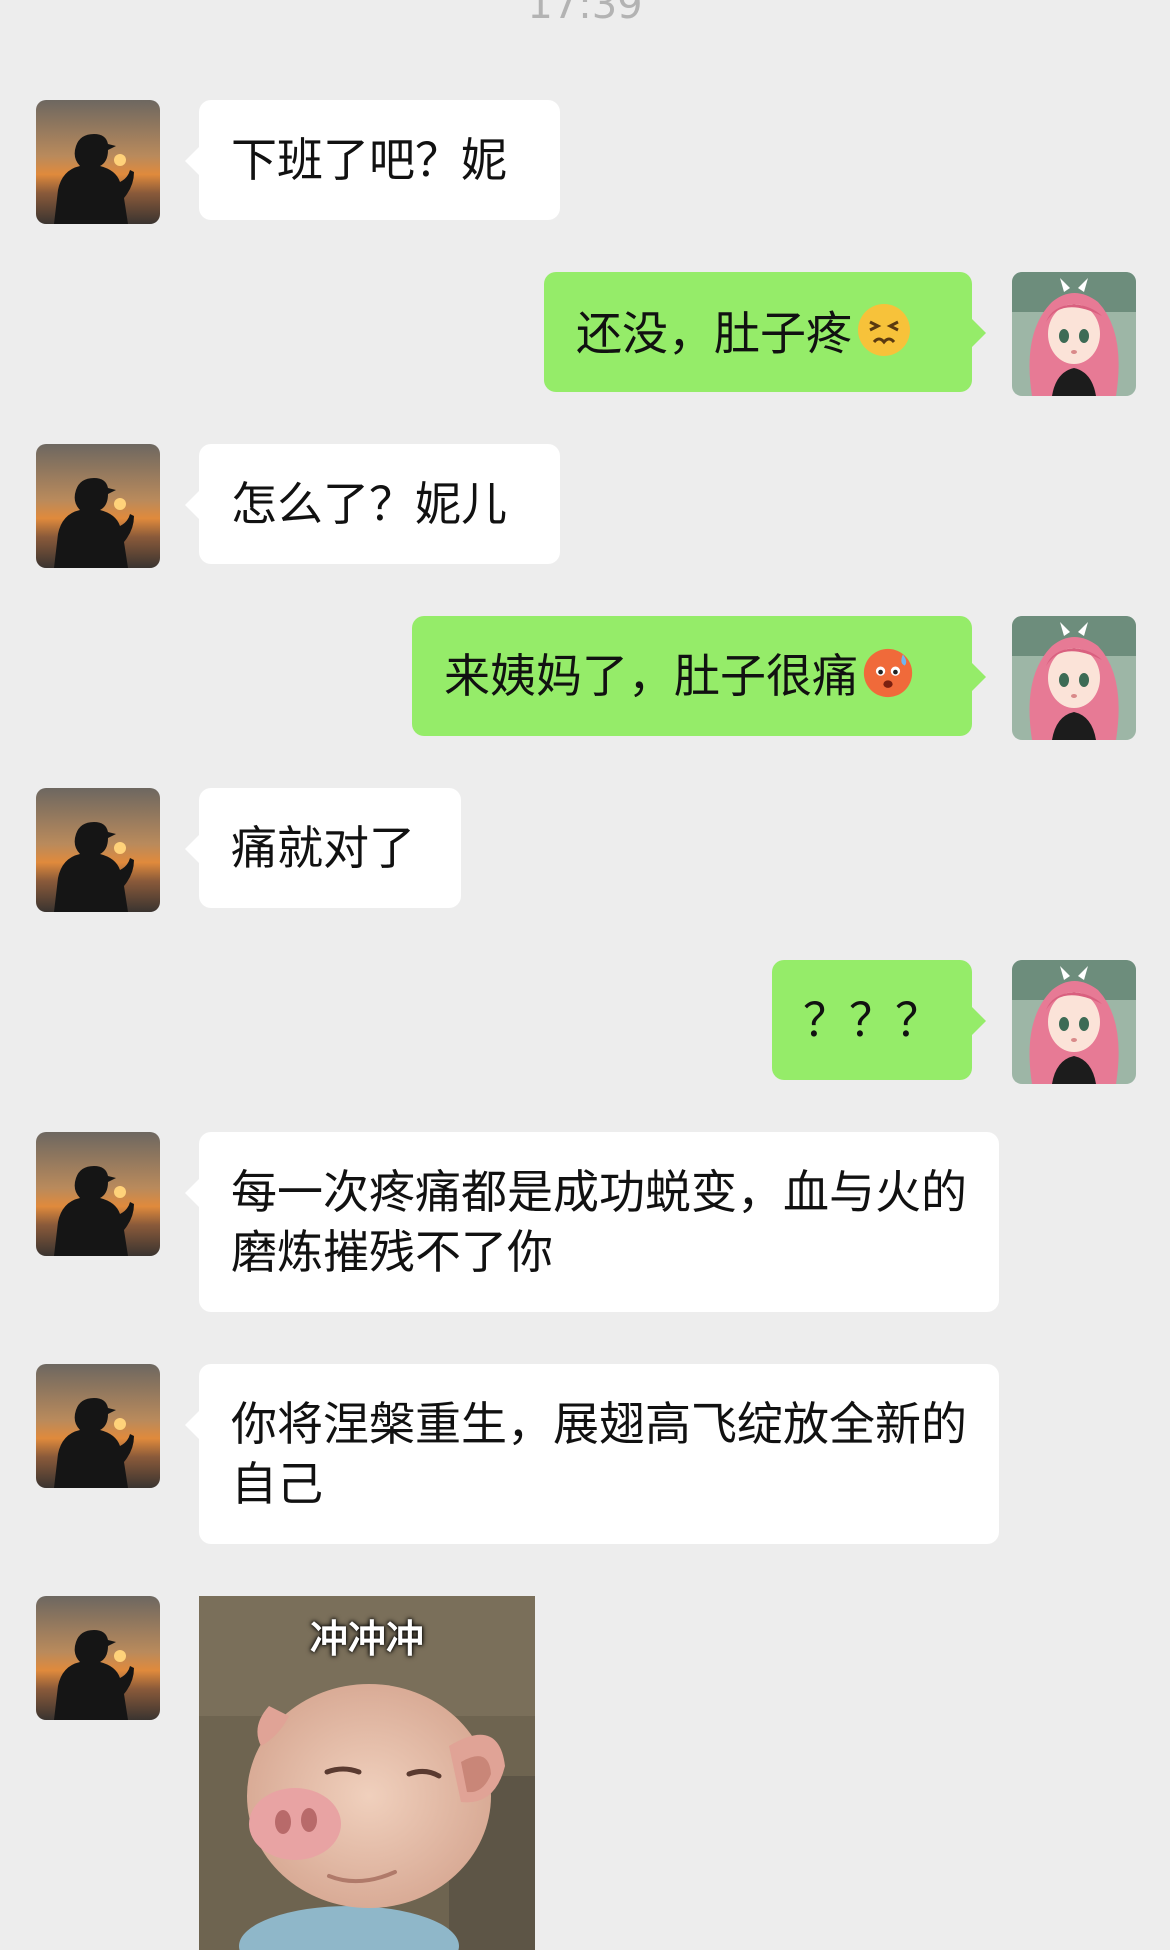 This screenshot has height=1950, width=1170. What do you see at coordinates (599, 1454) in the screenshot?
I see `message-text: 你将涅槃重生，展翅高飞绽放全新的自己` at bounding box center [599, 1454].